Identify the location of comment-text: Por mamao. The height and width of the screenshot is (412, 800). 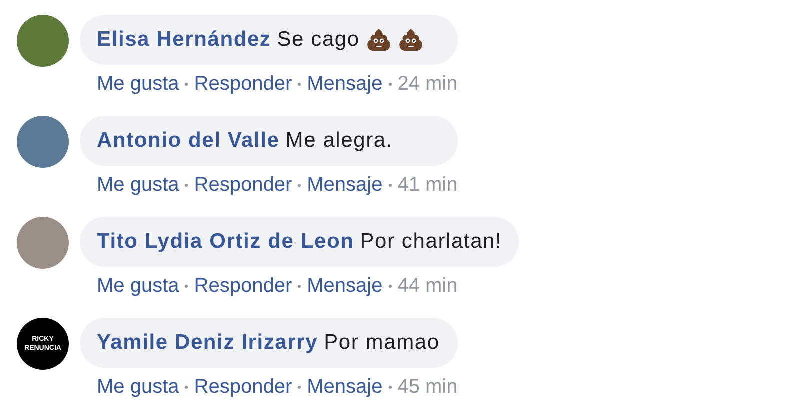
(382, 343).